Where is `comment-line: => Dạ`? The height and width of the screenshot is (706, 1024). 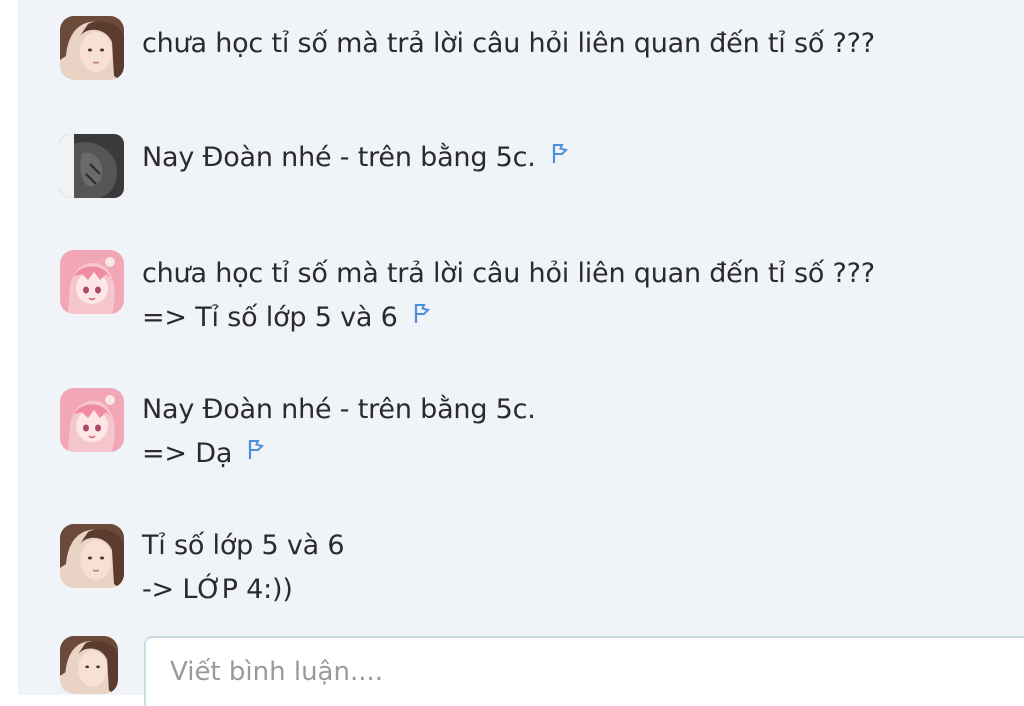
comment-line: => Dạ is located at coordinates (187, 453).